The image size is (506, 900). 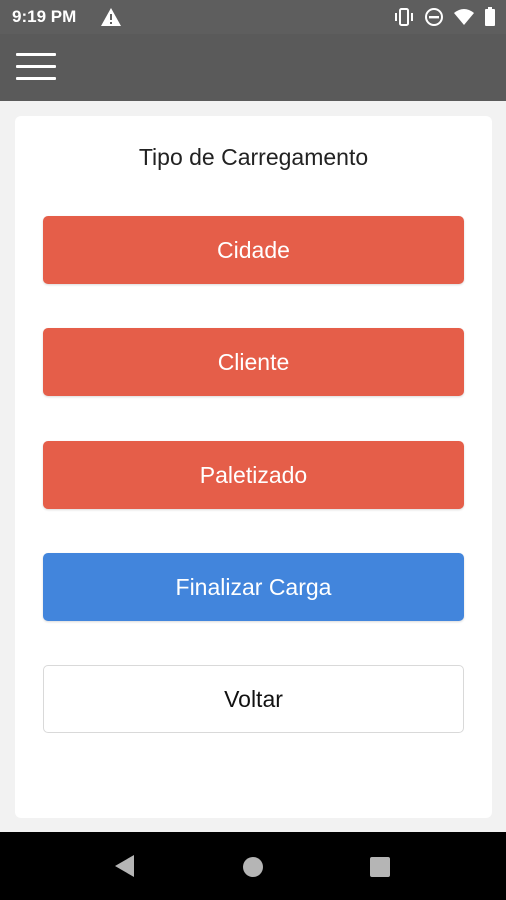 What do you see at coordinates (490, 16) in the screenshot?
I see `battery-icon` at bounding box center [490, 16].